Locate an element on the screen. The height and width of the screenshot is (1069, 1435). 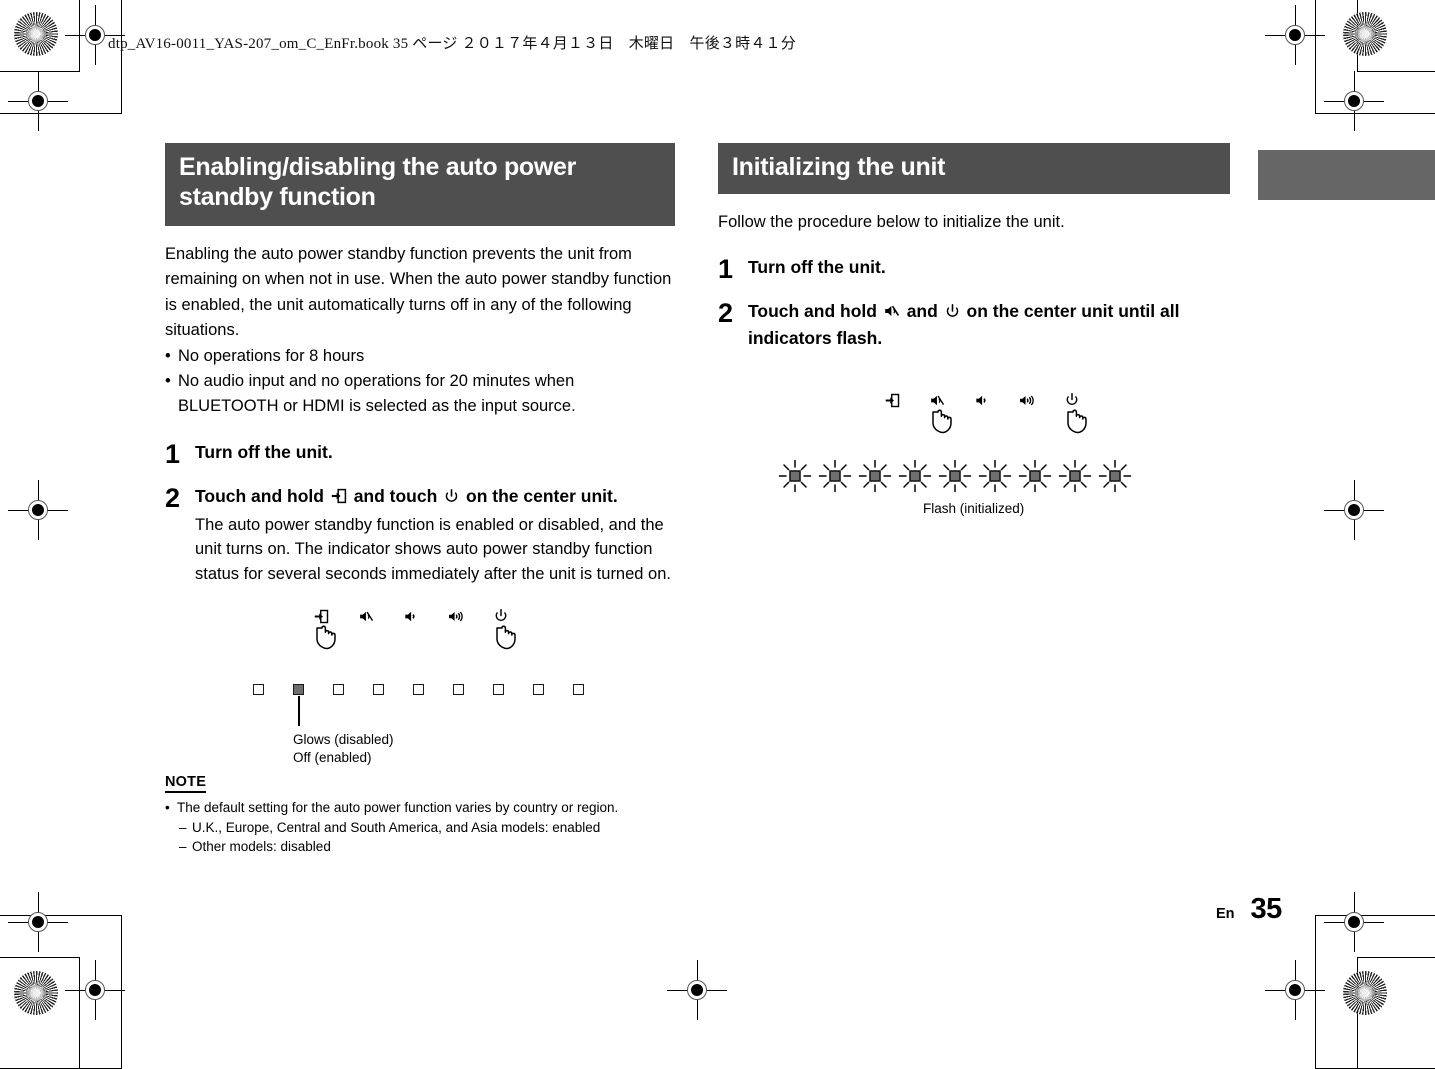
note-heading: NOTE is located at coordinates (186, 783).